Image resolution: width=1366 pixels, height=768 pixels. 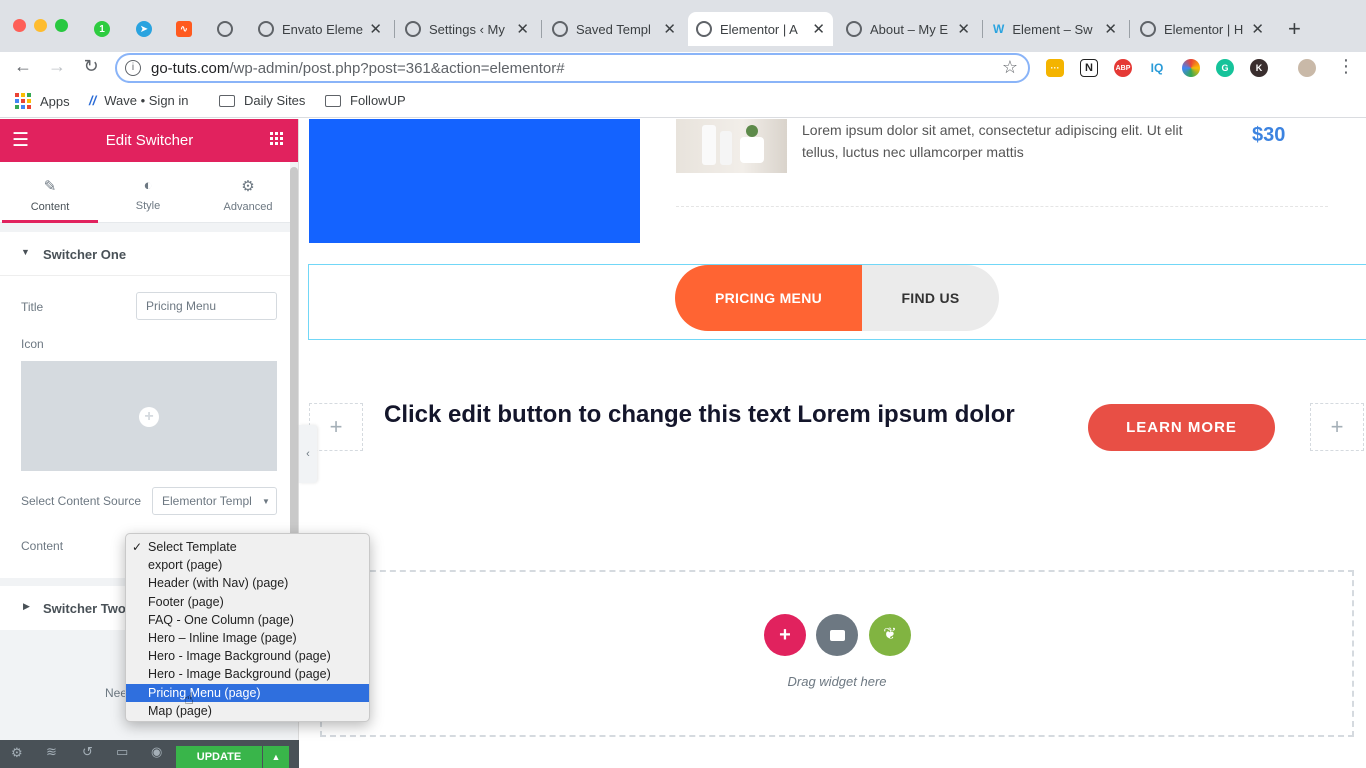 What do you see at coordinates (184, 29) in the screenshot?
I see `analytics-tab-icon: ∿` at bounding box center [184, 29].